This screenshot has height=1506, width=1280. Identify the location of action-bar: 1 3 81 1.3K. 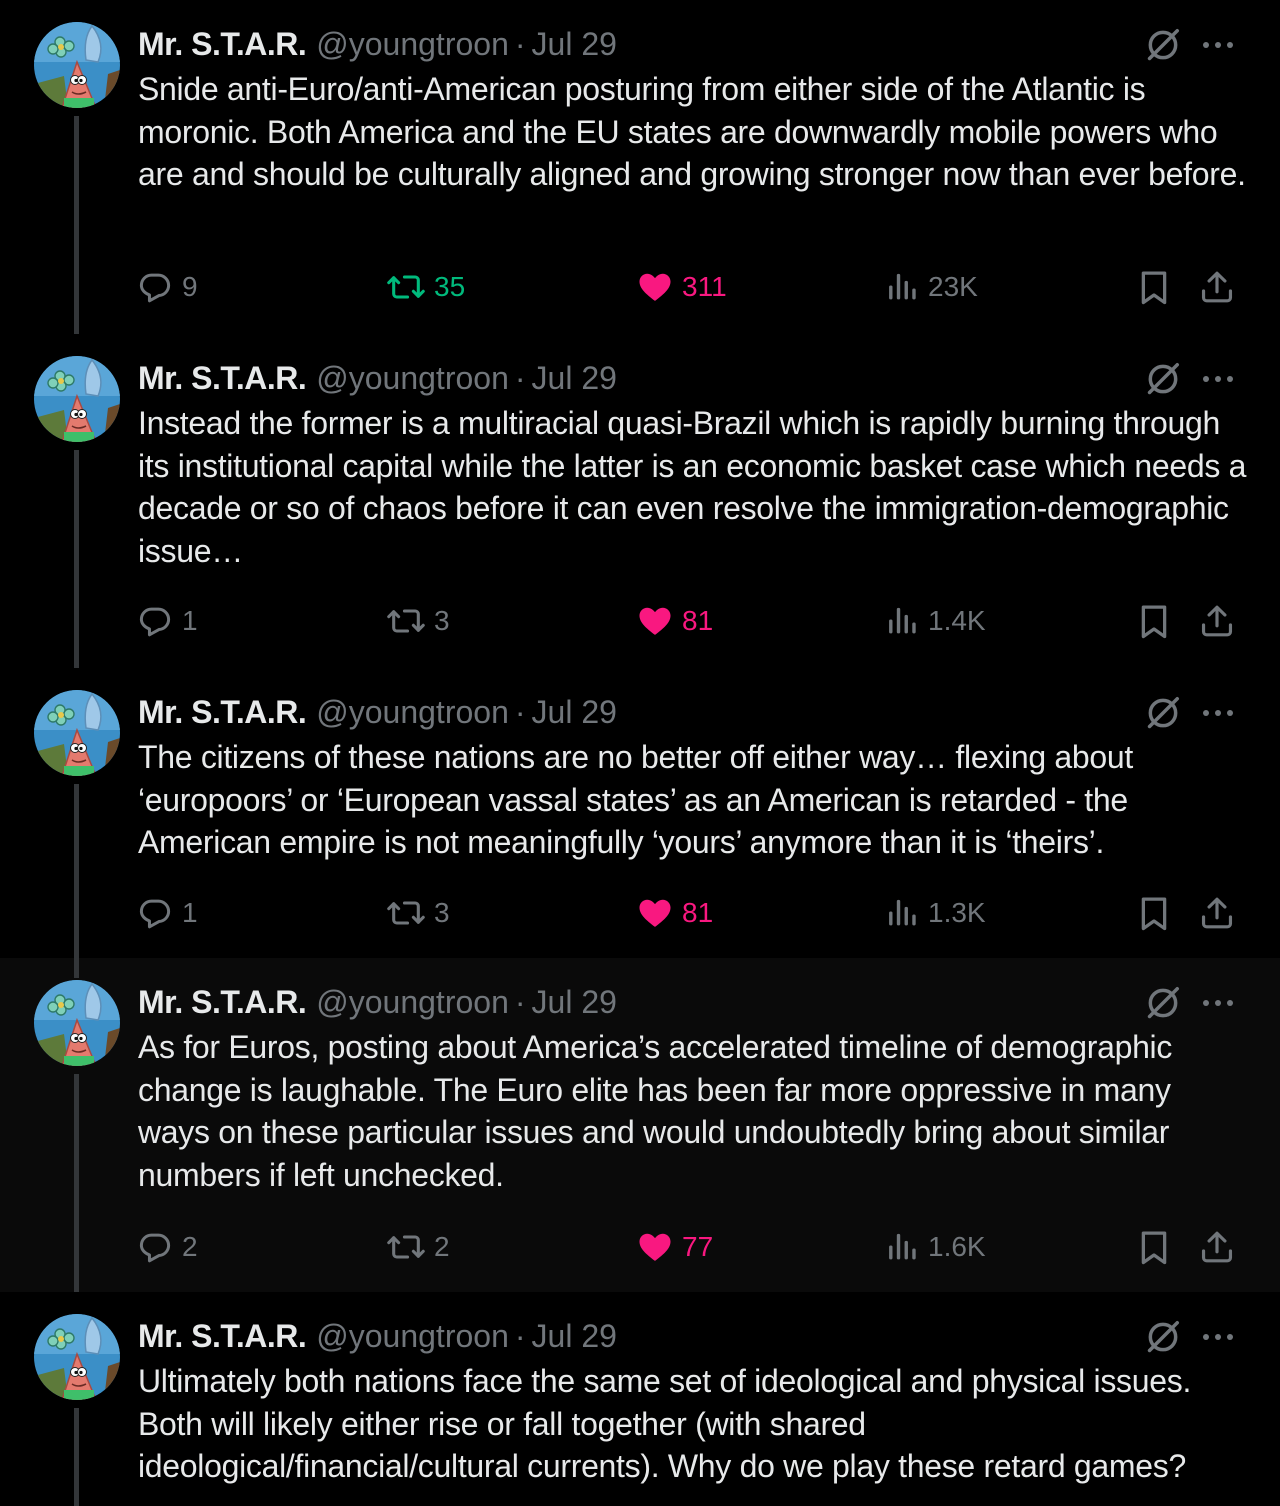
(640, 913).